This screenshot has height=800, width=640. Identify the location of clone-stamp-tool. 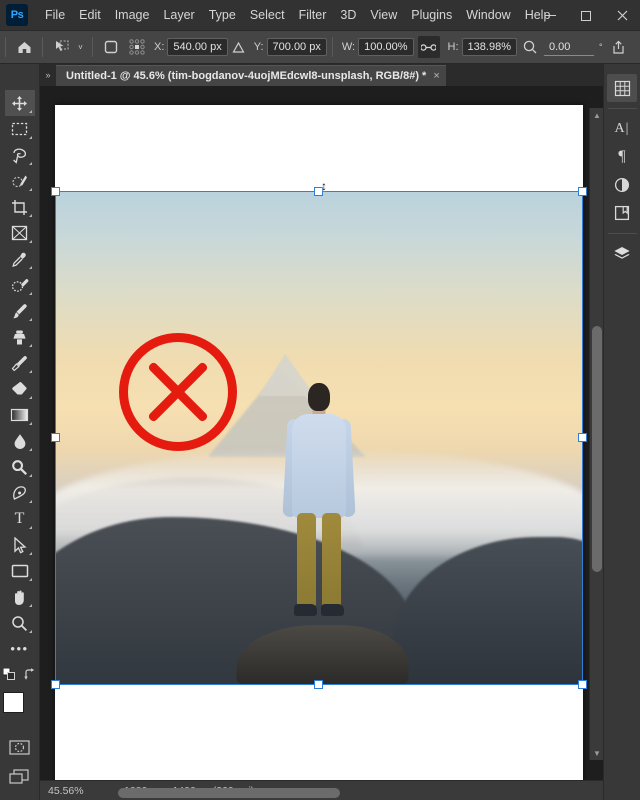
(20, 337).